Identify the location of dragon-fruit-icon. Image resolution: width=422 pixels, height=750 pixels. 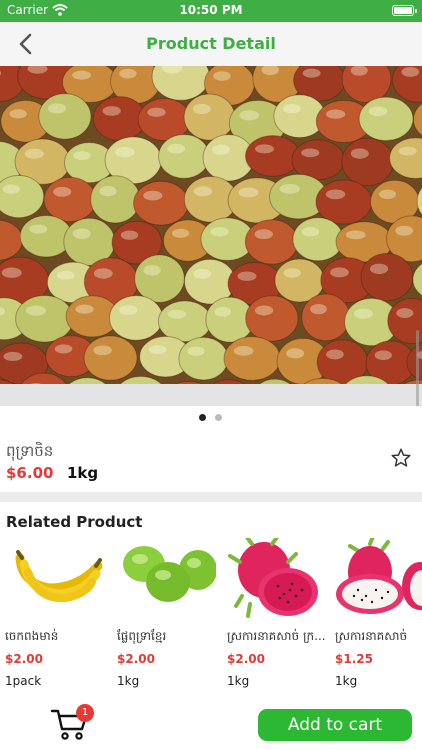
(379, 576).